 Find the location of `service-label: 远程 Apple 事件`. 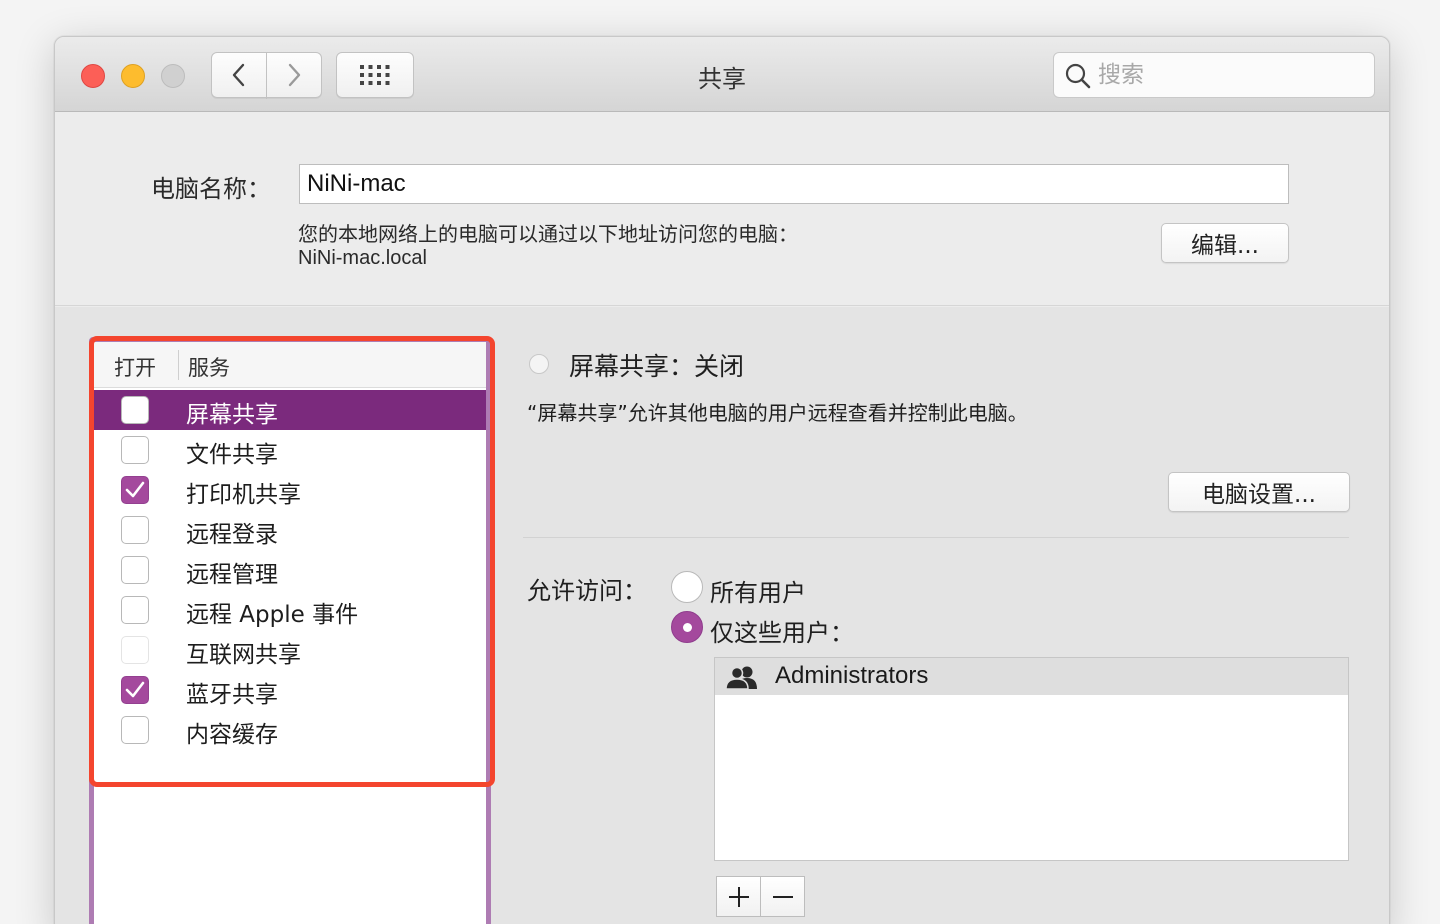

service-label: 远程 Apple 事件 is located at coordinates (272, 615).